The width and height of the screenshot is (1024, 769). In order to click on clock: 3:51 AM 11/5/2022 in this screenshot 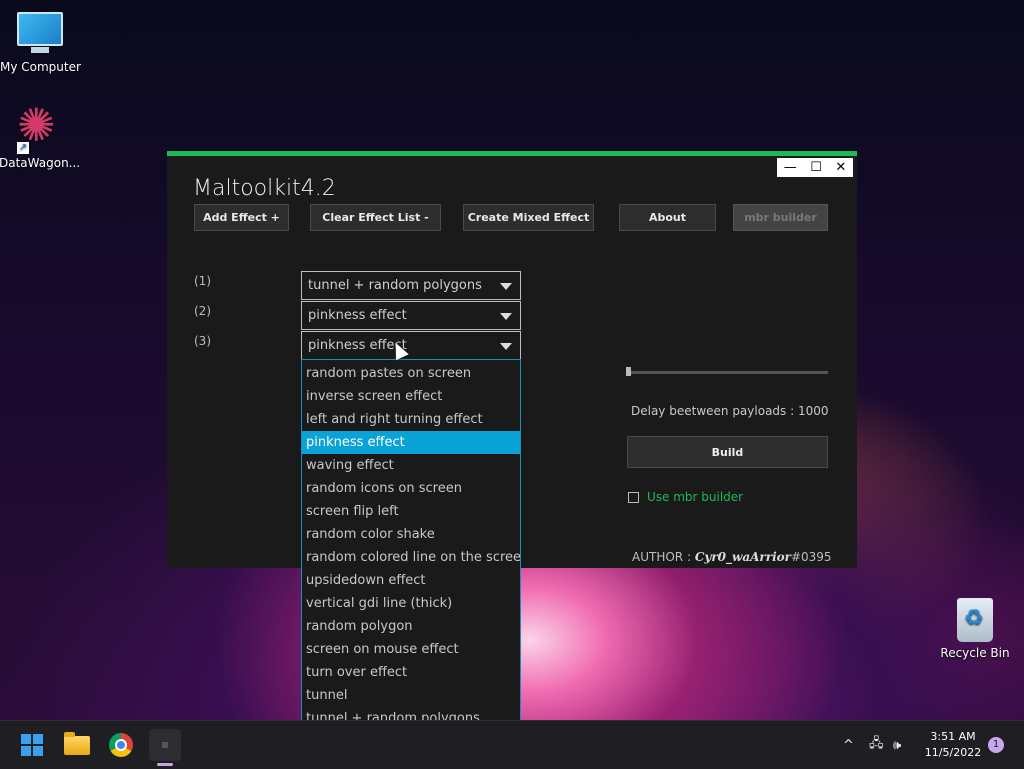, I will do `click(953, 745)`.